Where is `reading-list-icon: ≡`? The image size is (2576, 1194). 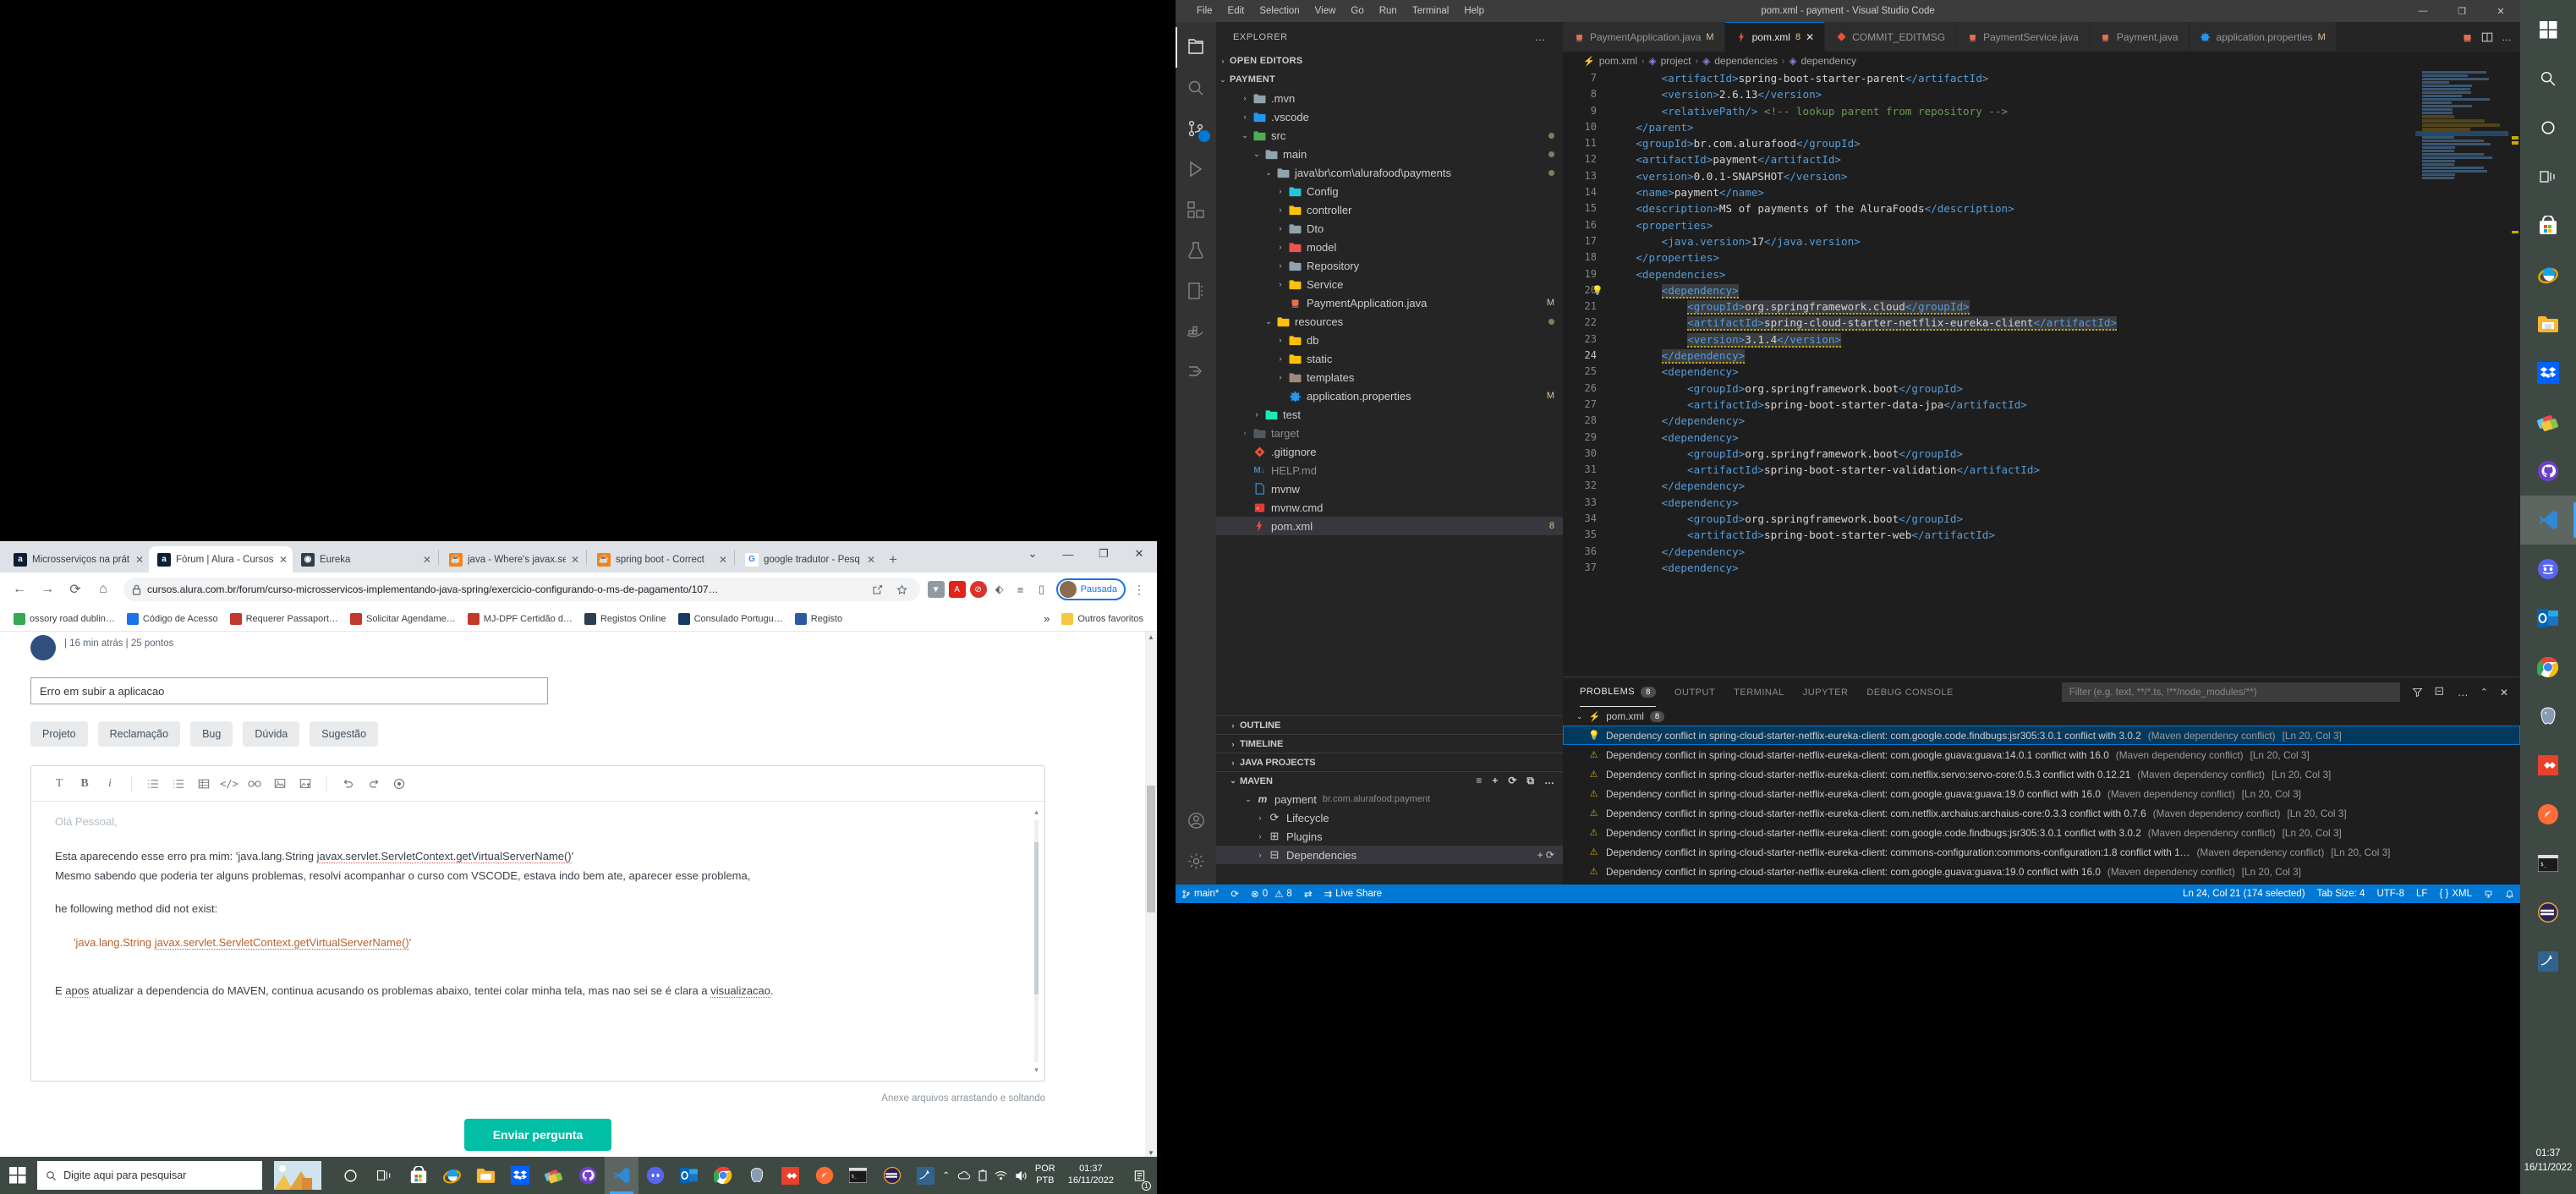 reading-list-icon: ≡ is located at coordinates (1020, 589).